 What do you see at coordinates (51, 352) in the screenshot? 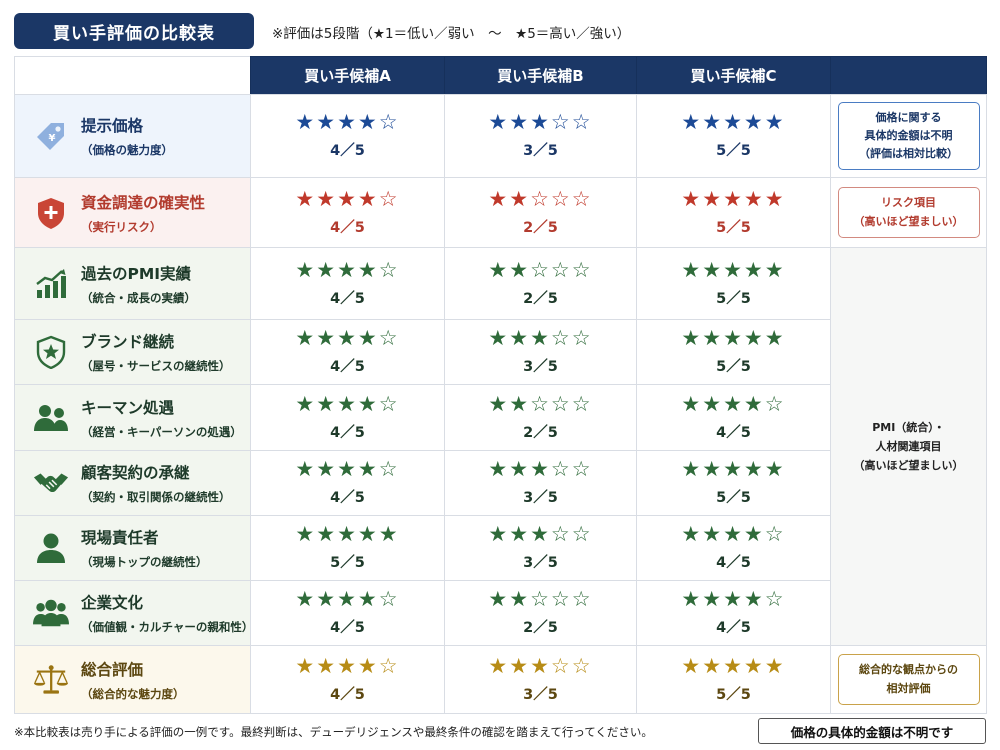
I see `shield-star-icon` at bounding box center [51, 352].